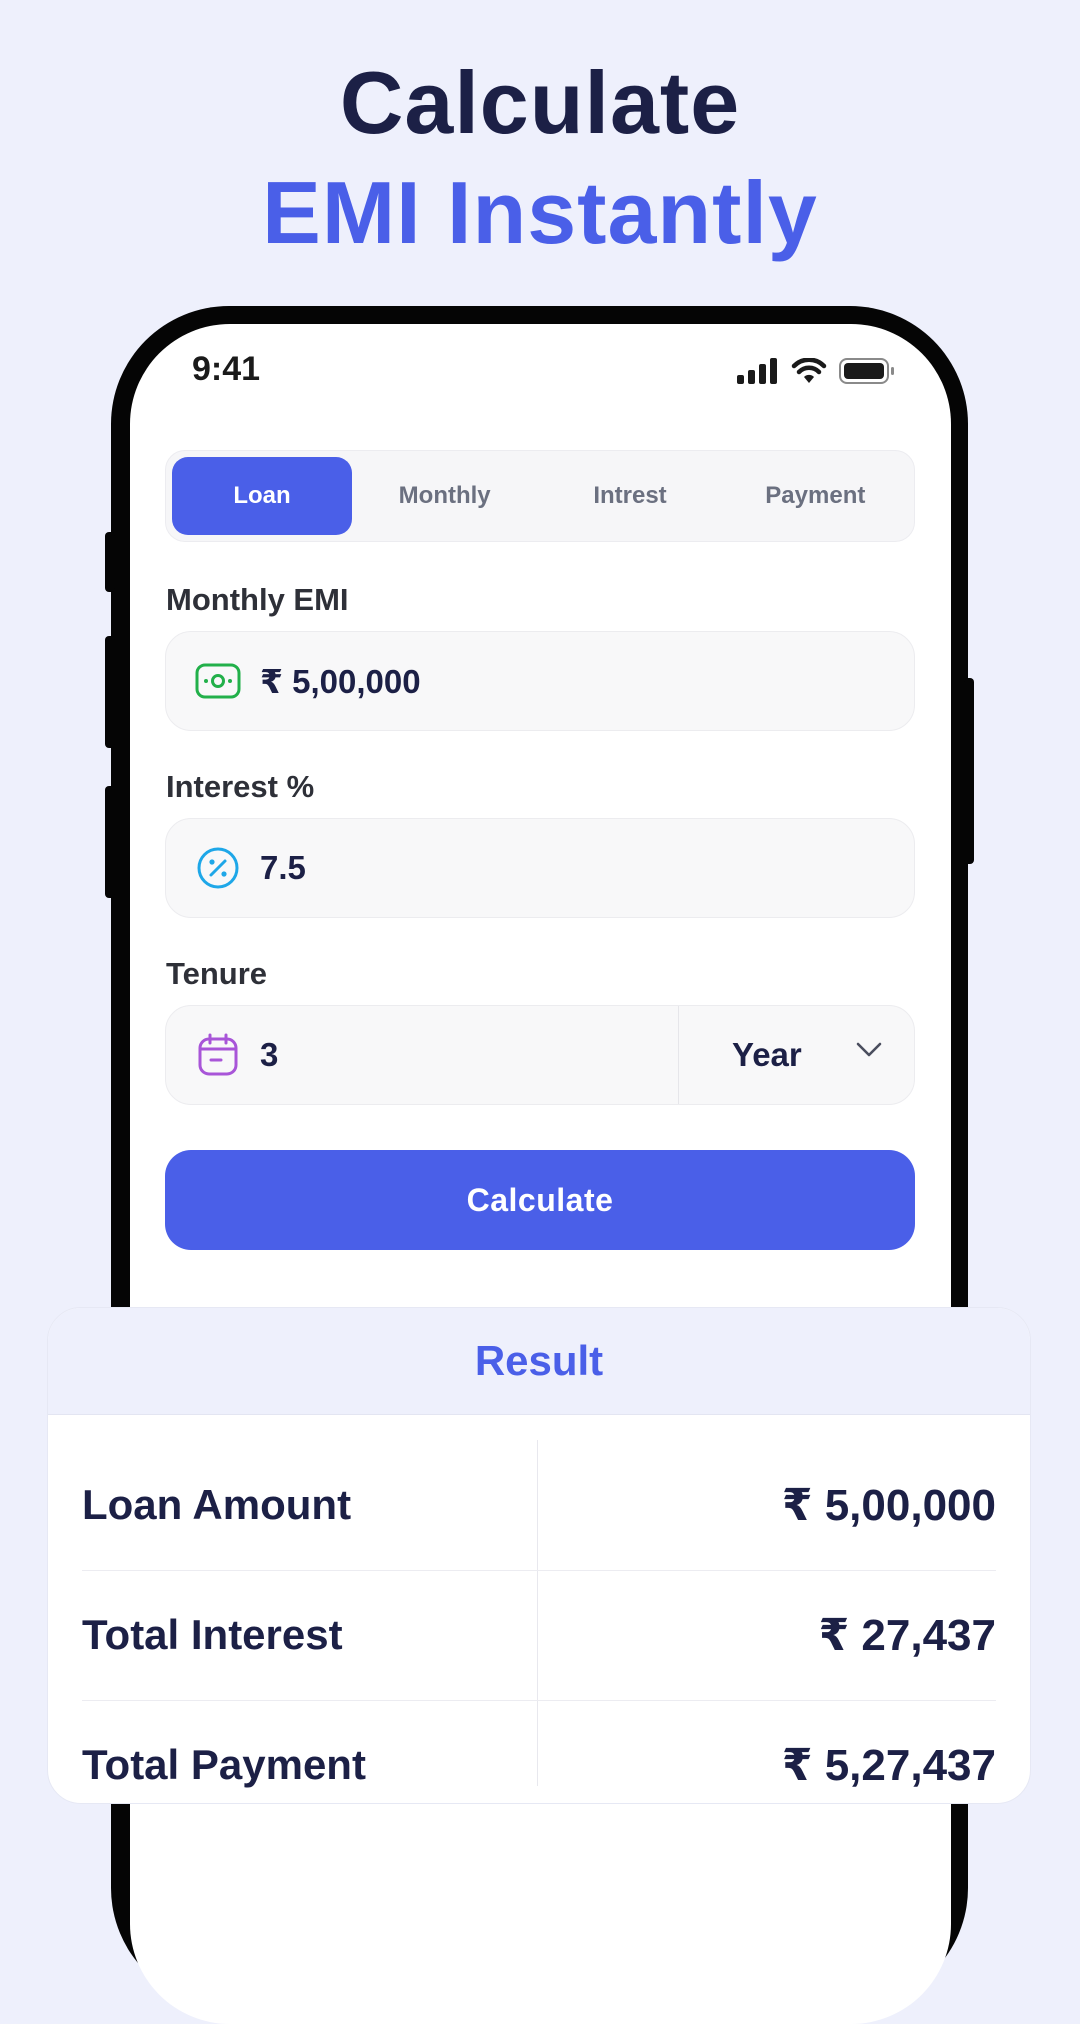 The height and width of the screenshot is (2024, 1080). I want to click on chevron-down-icon, so click(869, 1049).